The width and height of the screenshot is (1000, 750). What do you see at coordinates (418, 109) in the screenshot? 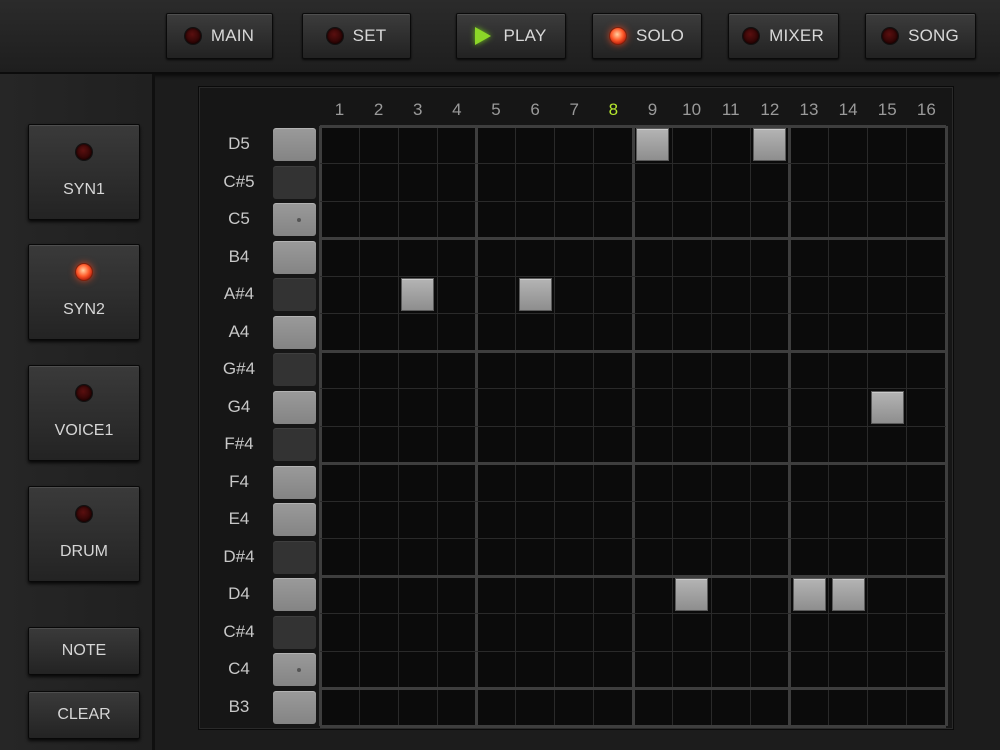
I see `step-number: 3` at bounding box center [418, 109].